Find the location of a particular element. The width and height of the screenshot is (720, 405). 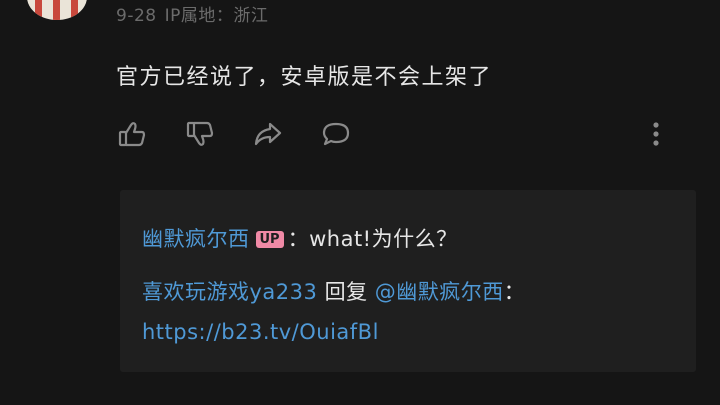

up-badge: UP is located at coordinates (269, 239).